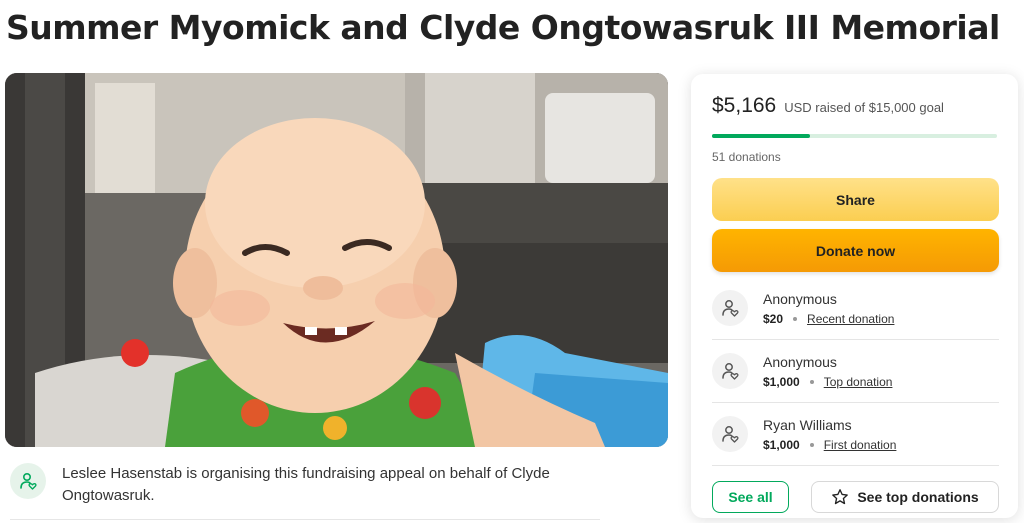  Describe the element at coordinates (761, 136) in the screenshot. I see `progress-fill` at that location.